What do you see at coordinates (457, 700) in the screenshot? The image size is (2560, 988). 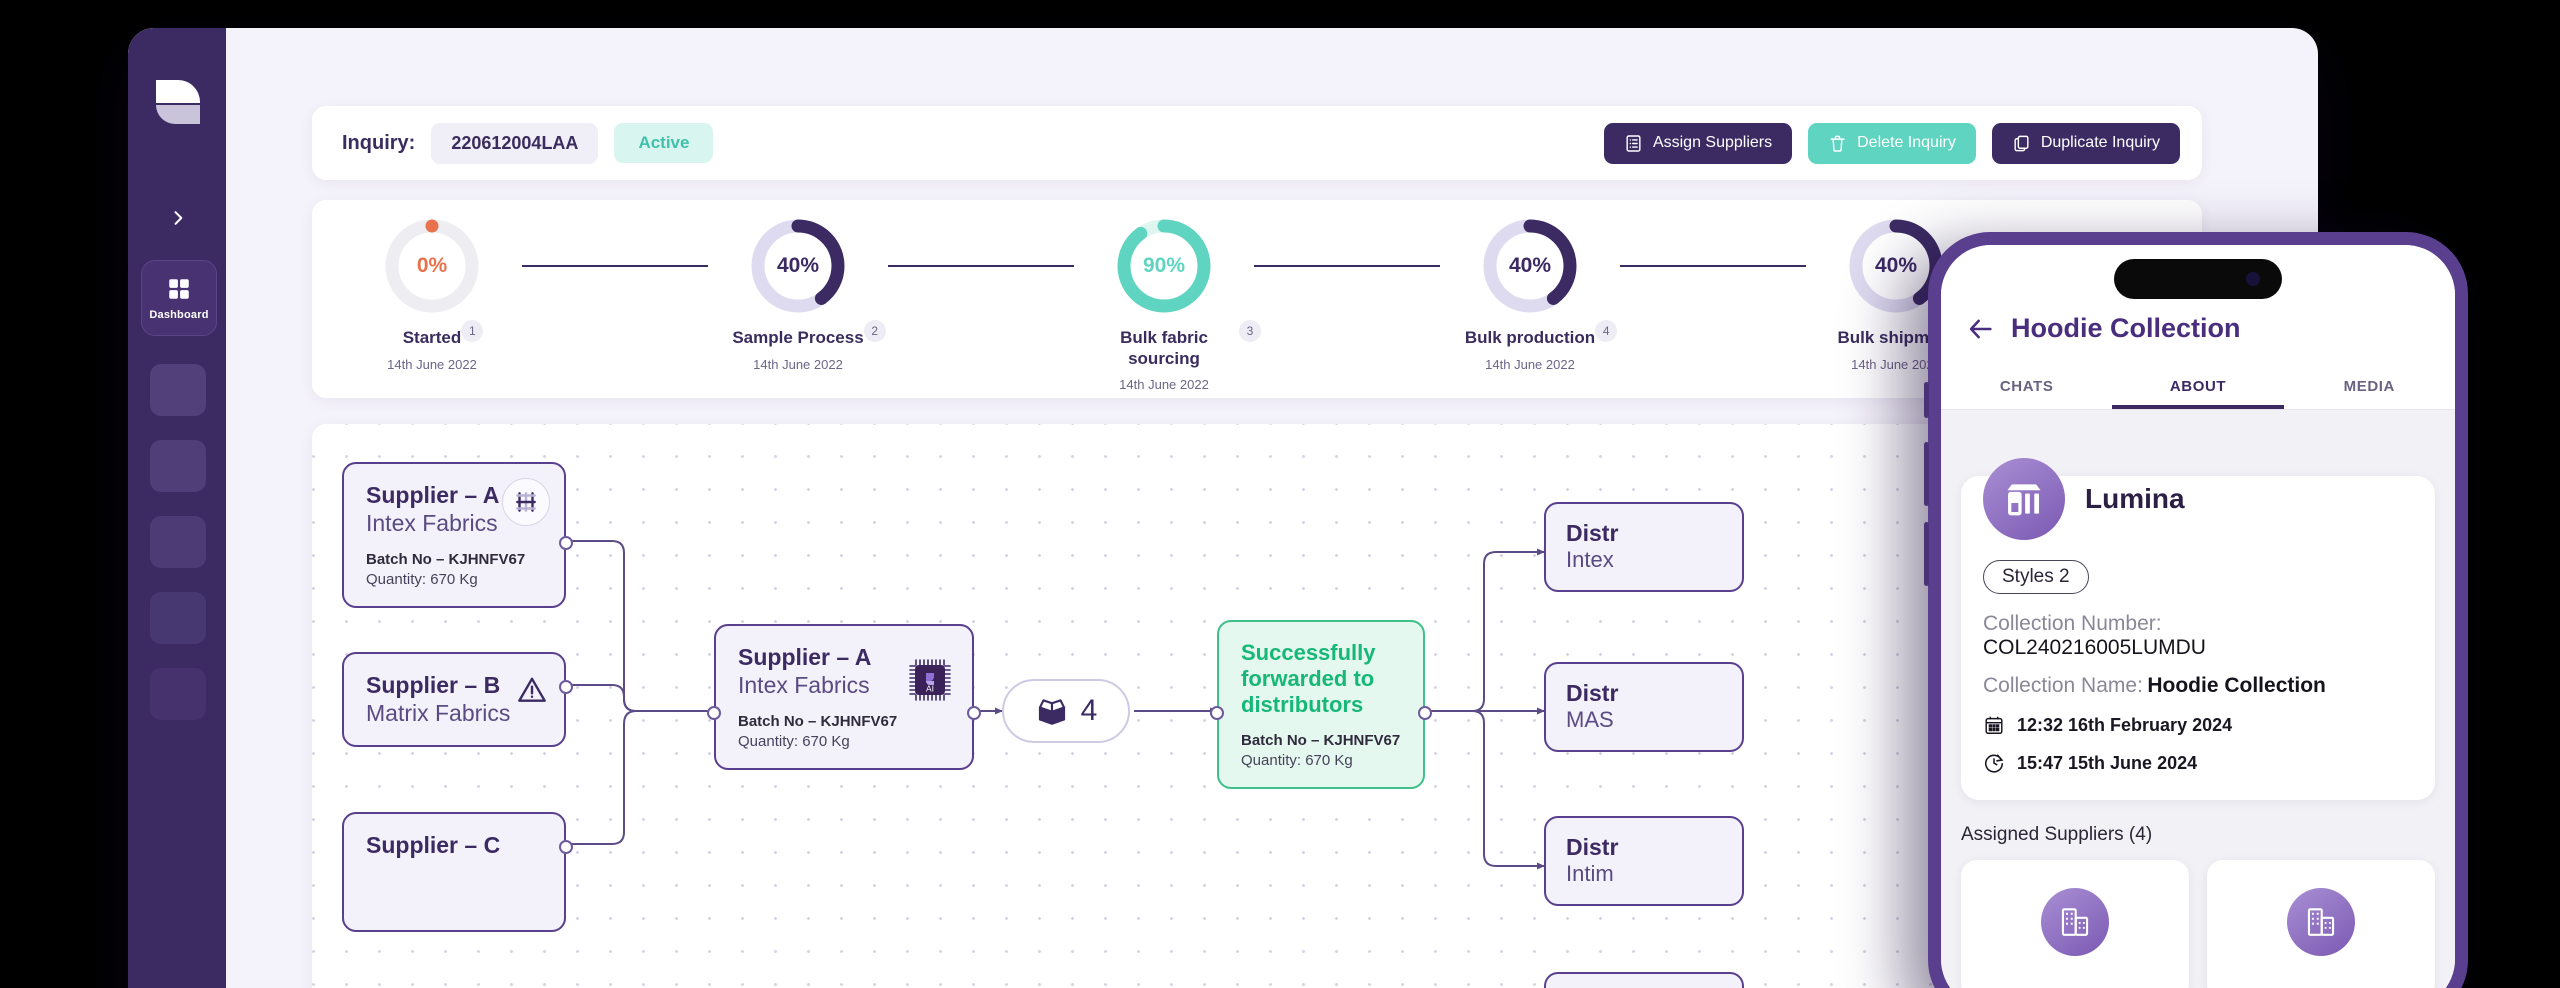 I see `node-supplier-b-left: Supplier – B Matrix Fabrics` at bounding box center [457, 700].